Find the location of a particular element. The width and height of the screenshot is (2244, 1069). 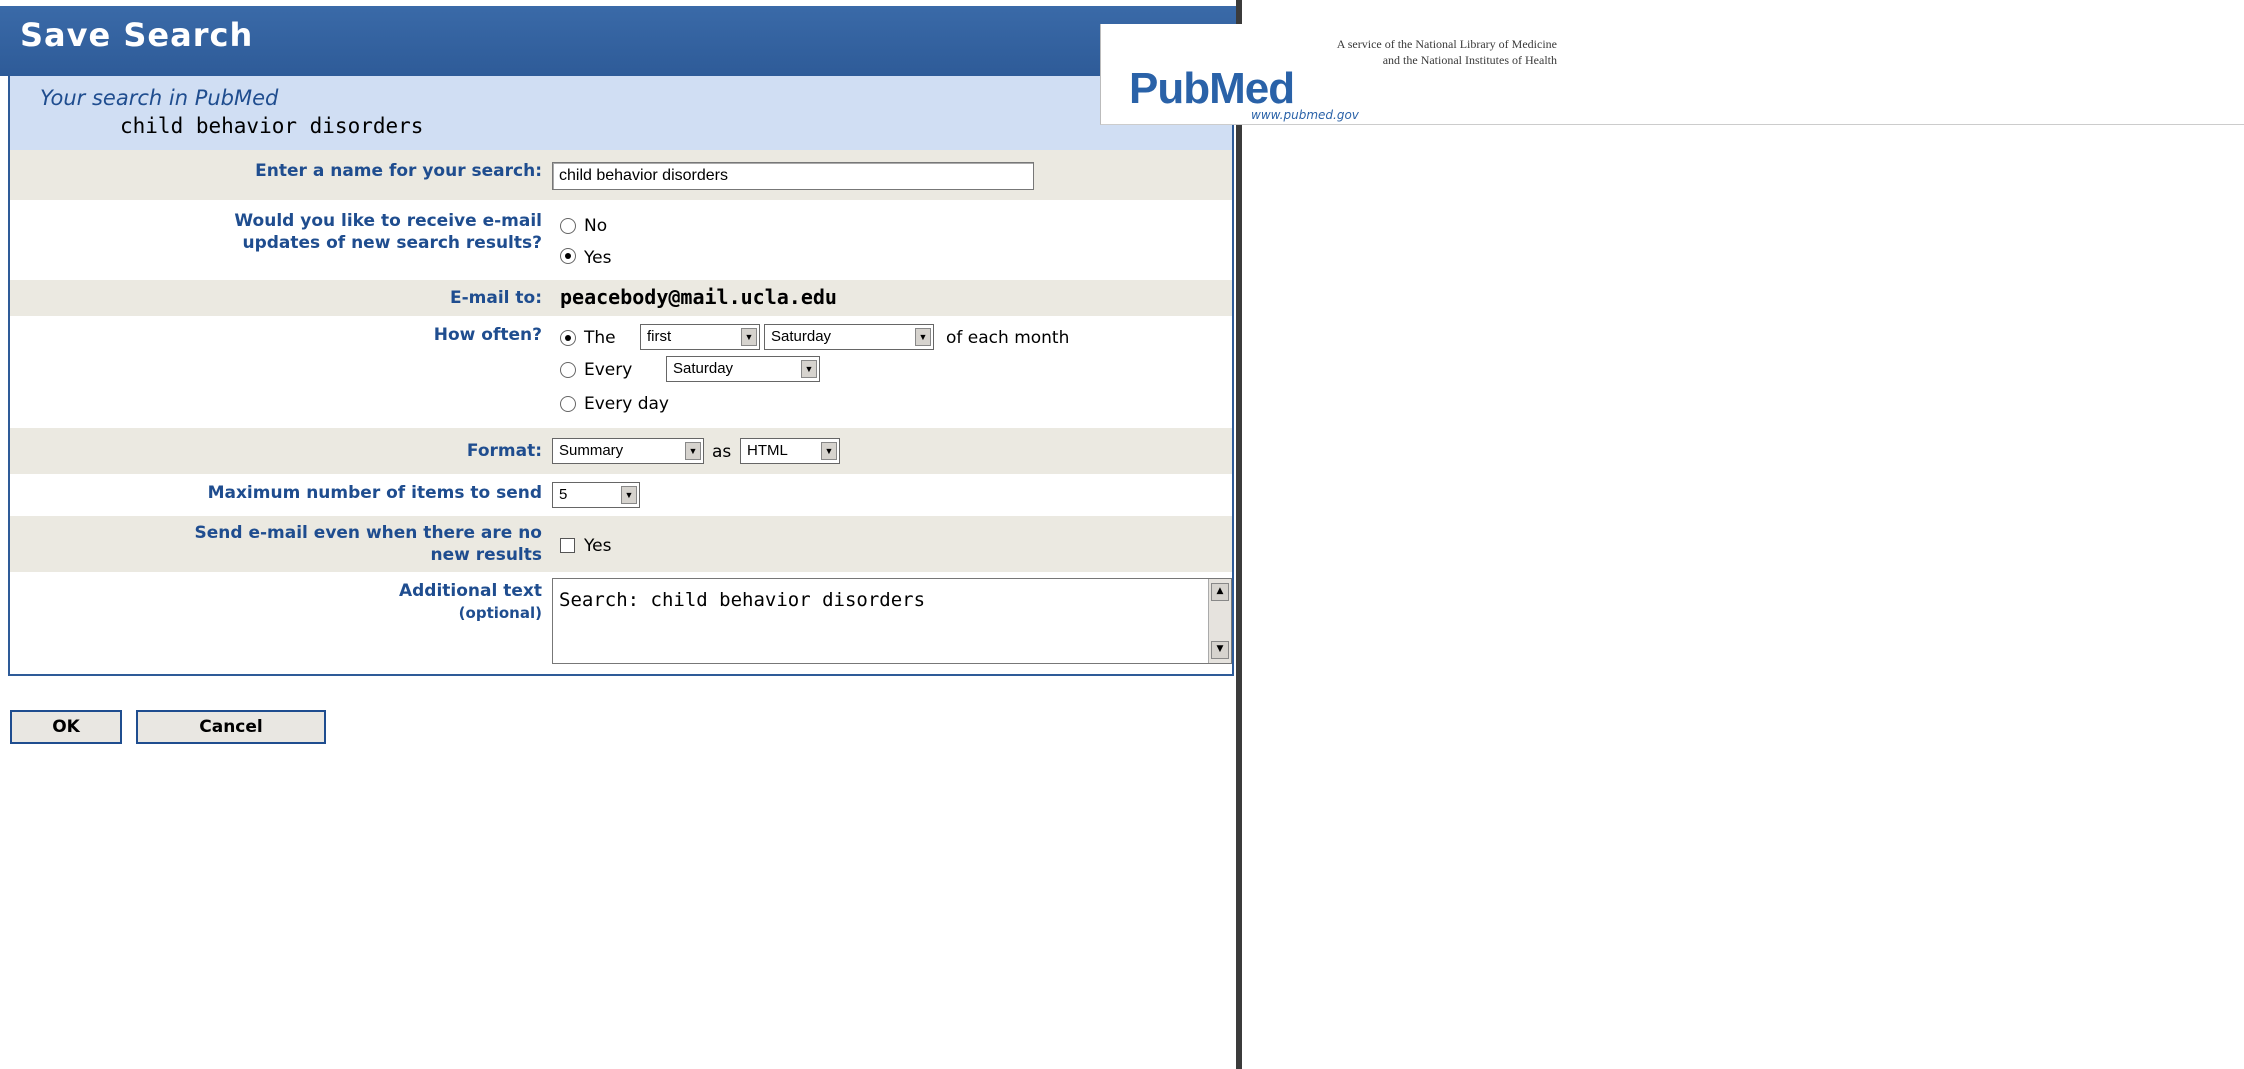

updates-label-line1: Would you like to receive e-mail is located at coordinates (388, 221).